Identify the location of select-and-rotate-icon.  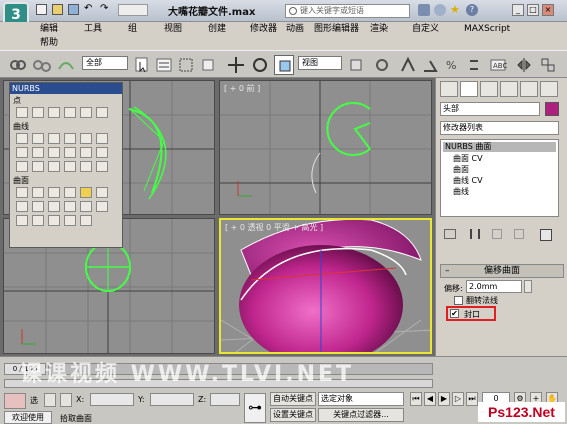
(260, 65).